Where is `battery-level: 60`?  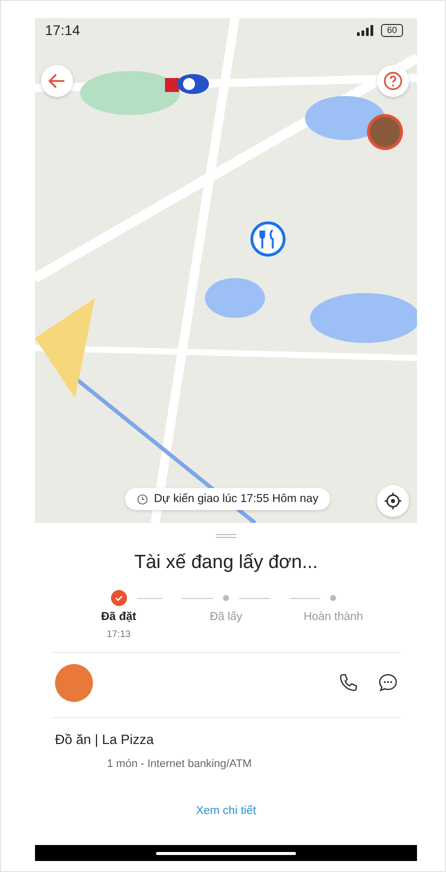 battery-level: 60 is located at coordinates (391, 30).